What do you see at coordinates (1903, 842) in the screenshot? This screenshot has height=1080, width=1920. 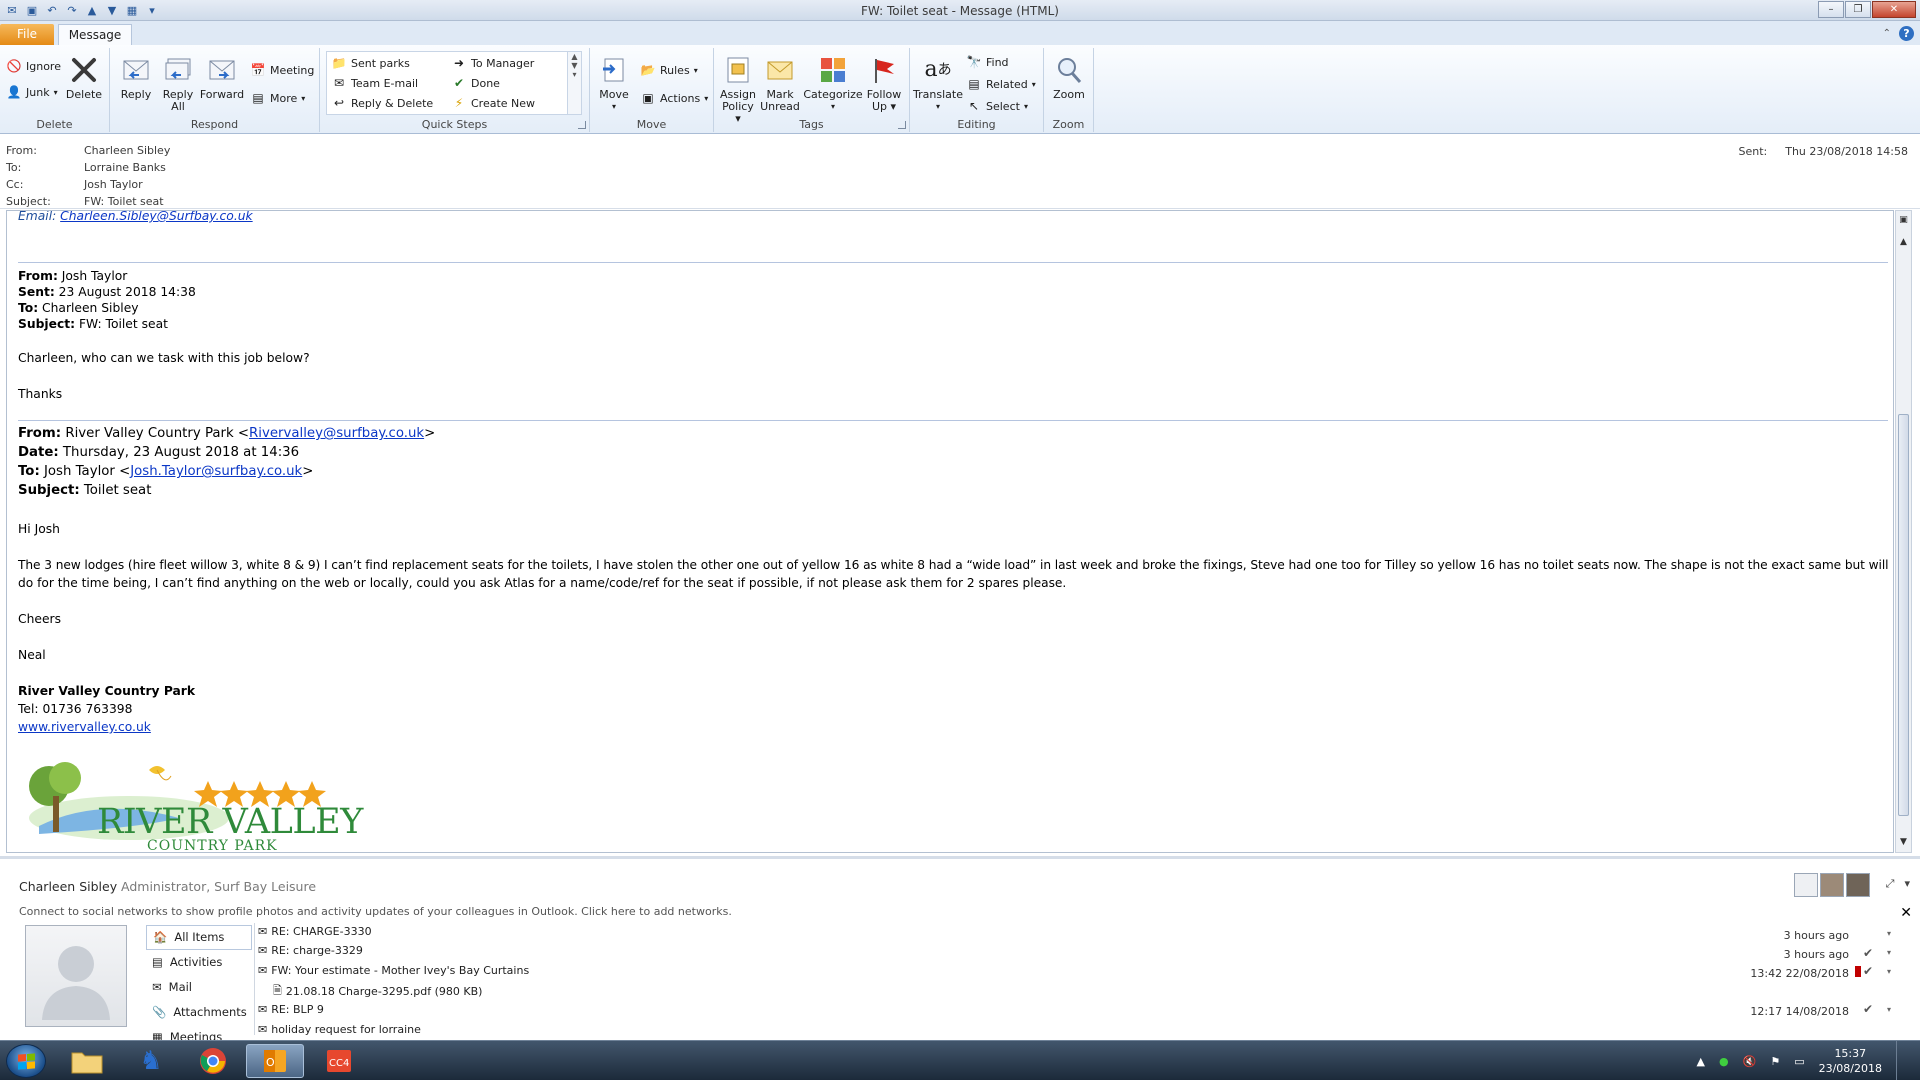 I see `scroll-down-arrow-icon: ▼` at bounding box center [1903, 842].